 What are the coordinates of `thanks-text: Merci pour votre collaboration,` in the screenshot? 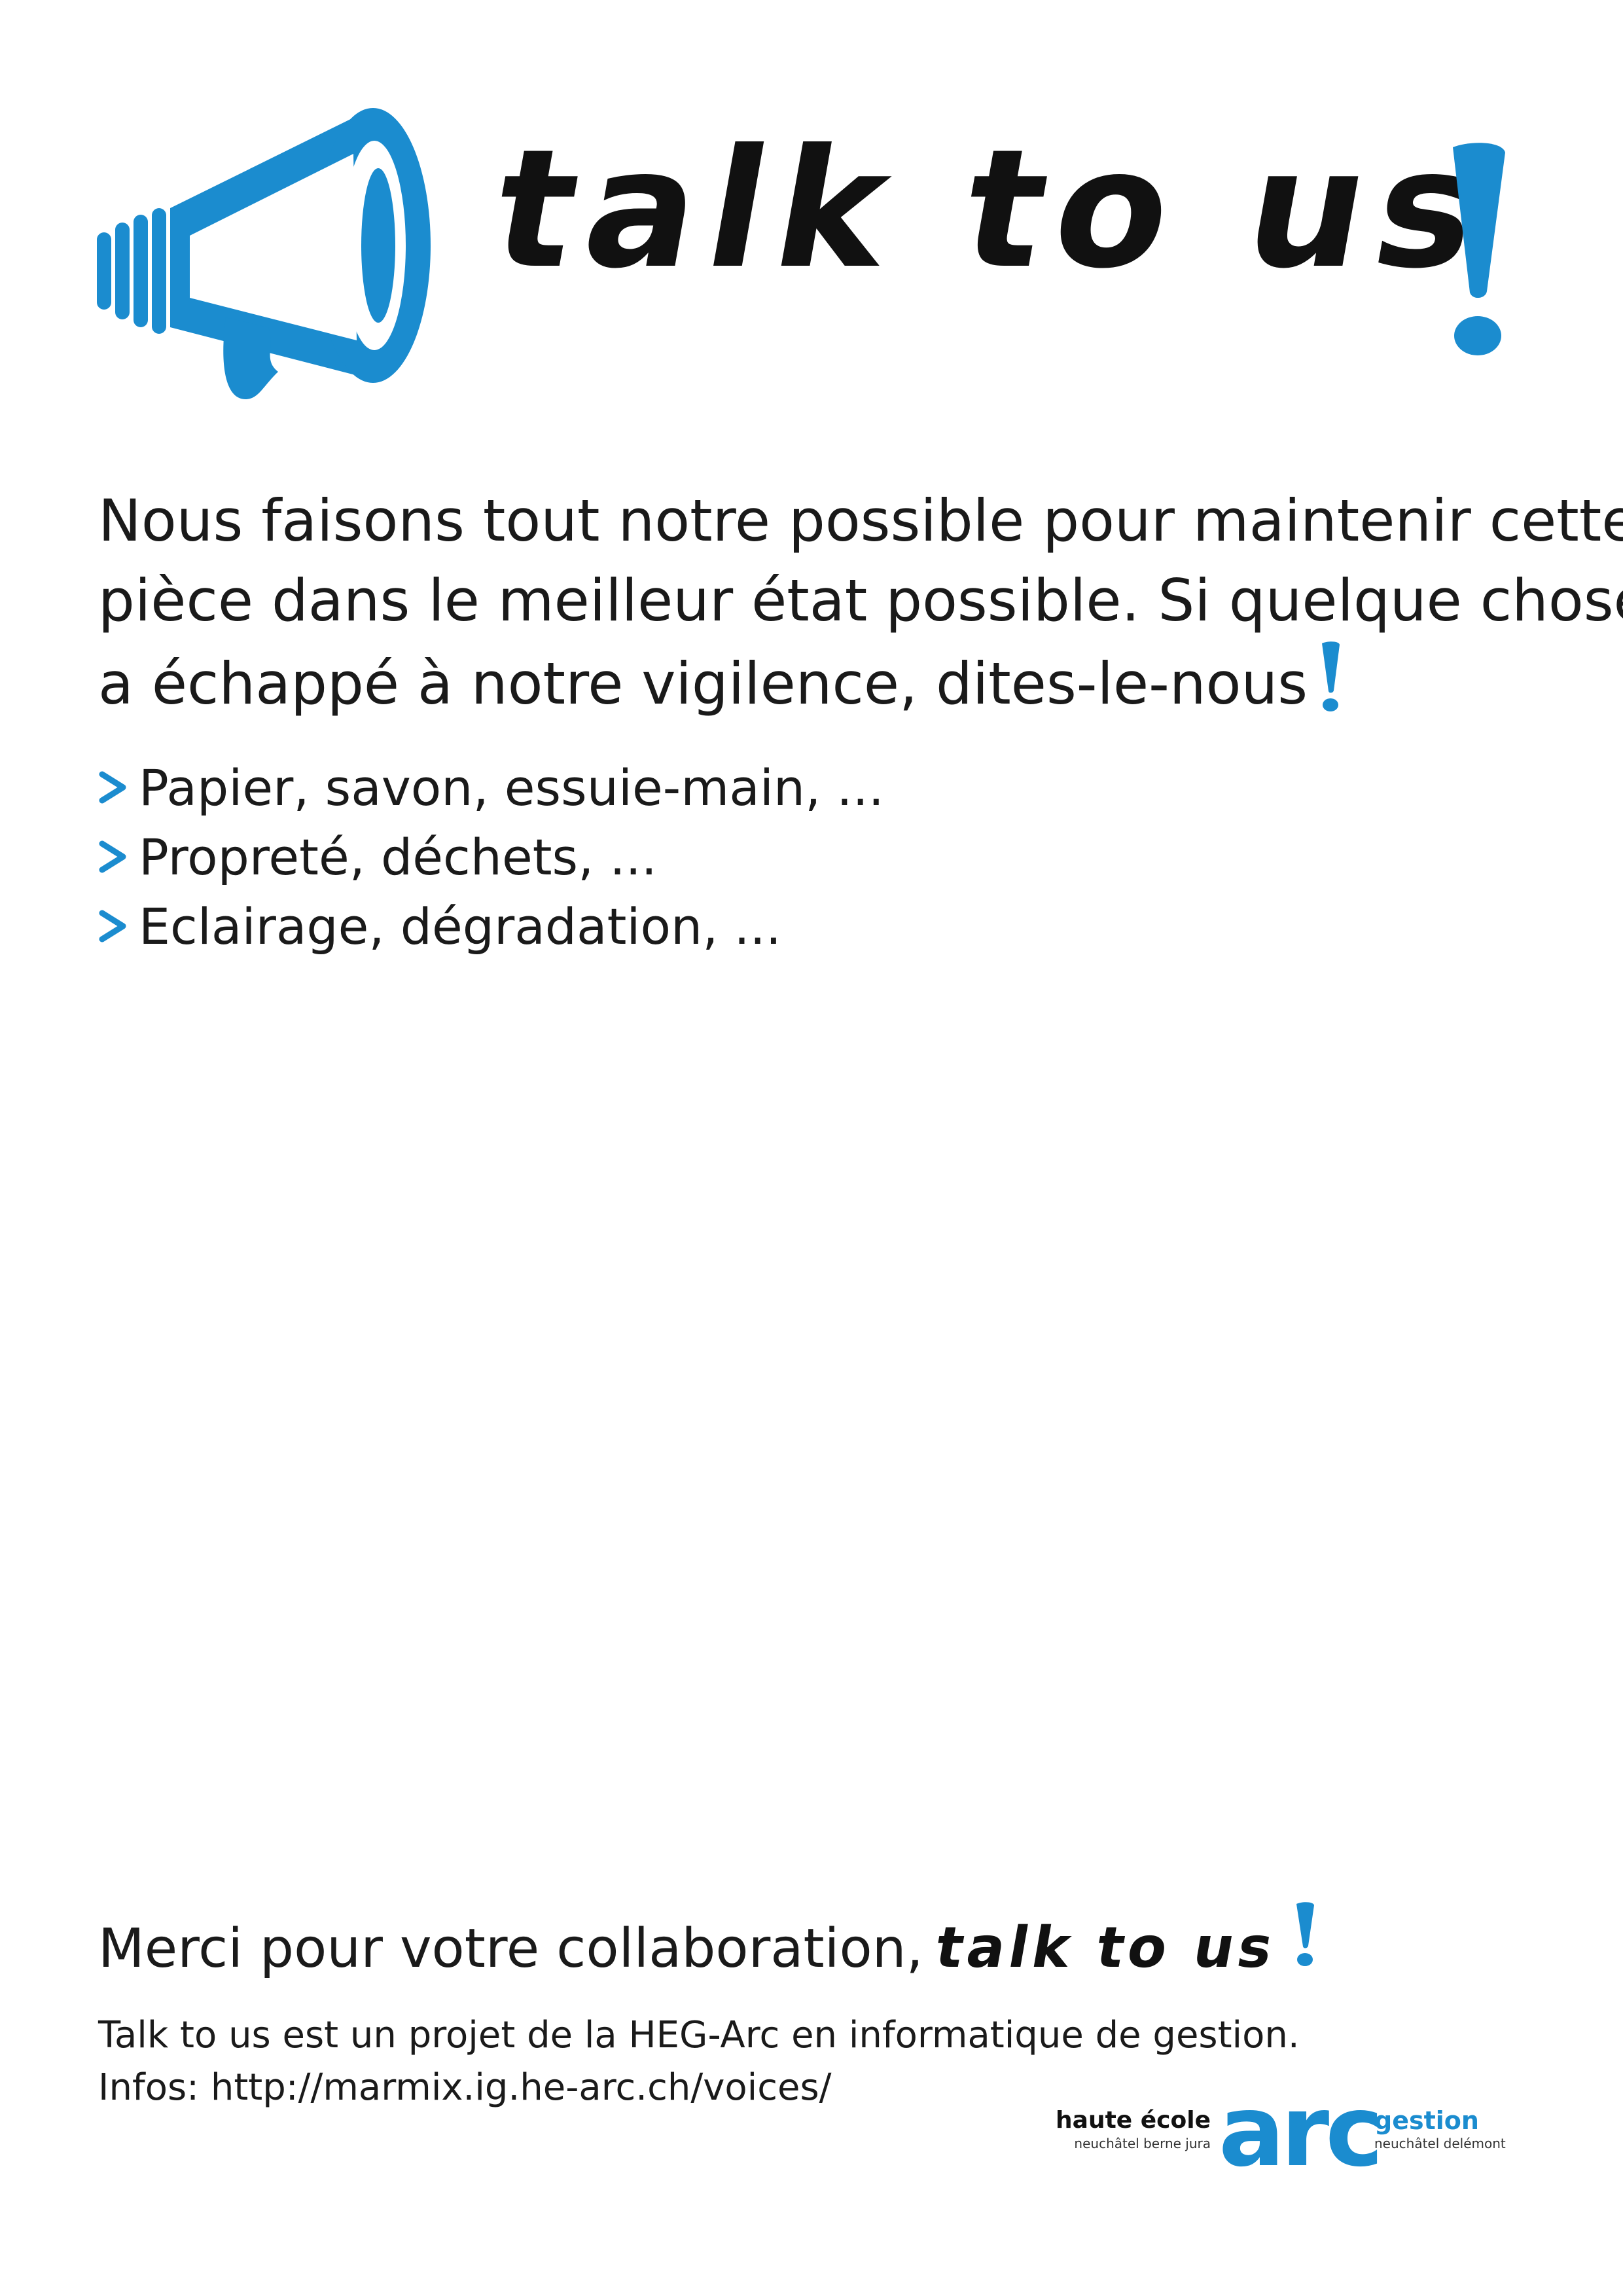 It's located at (511, 1949).